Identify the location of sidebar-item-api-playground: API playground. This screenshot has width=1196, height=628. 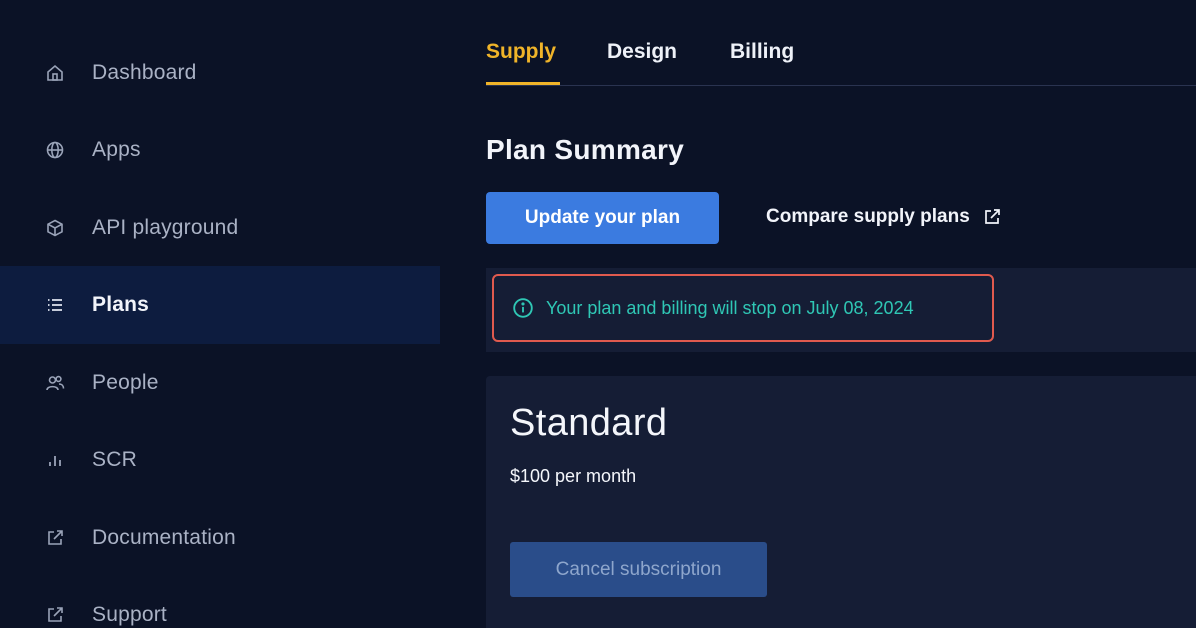
(220, 228).